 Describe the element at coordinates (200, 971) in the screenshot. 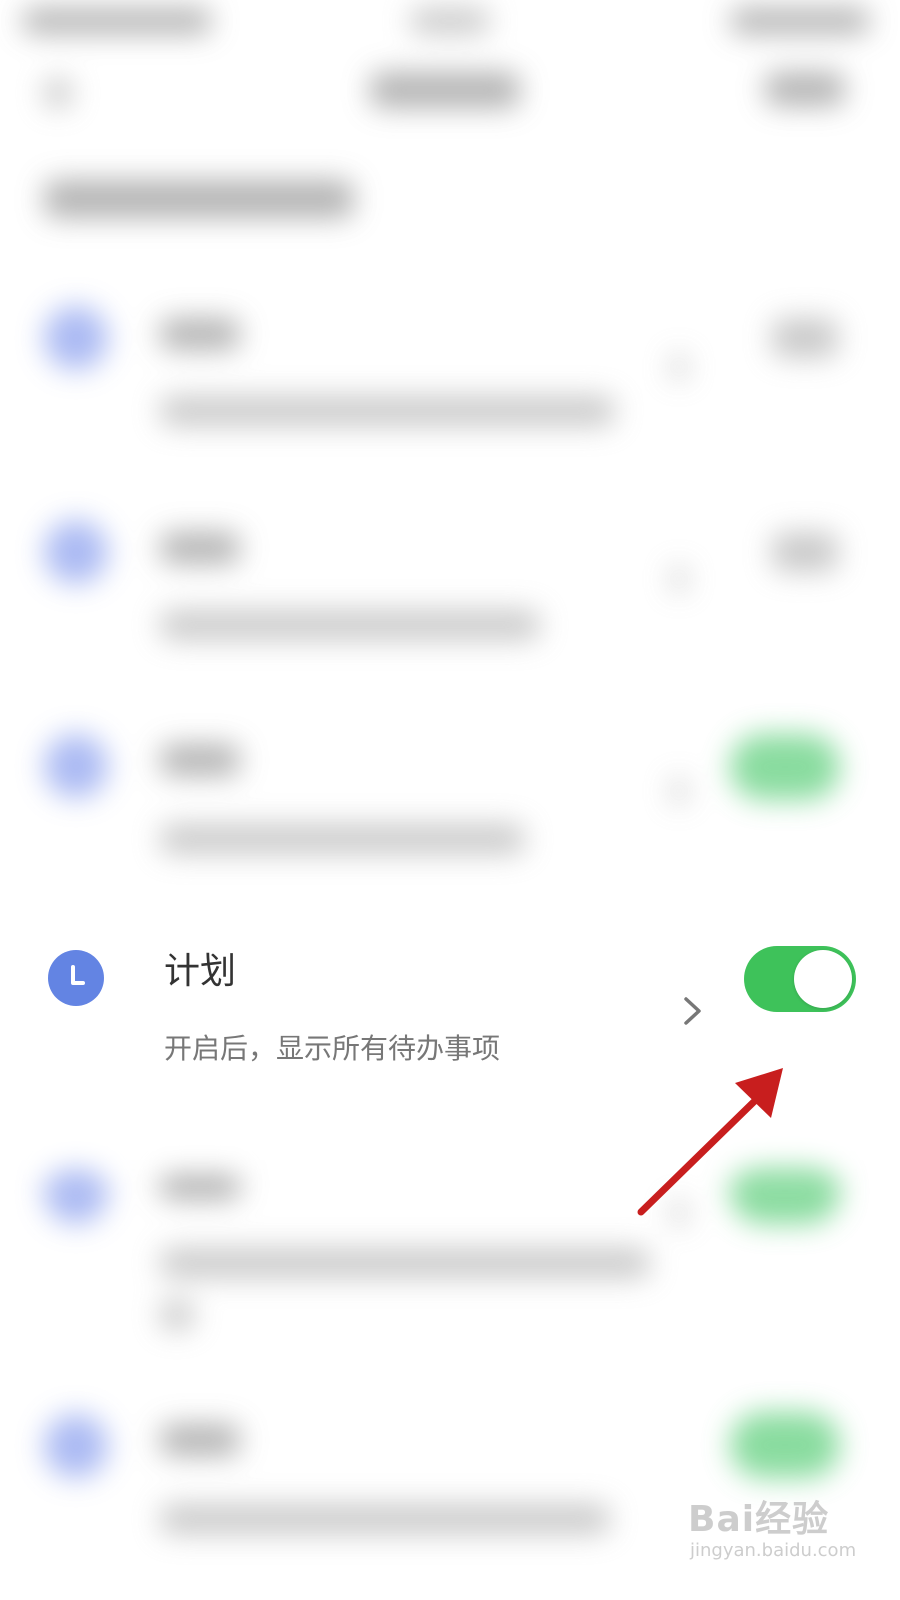

I see `plan-title: 计划` at that location.